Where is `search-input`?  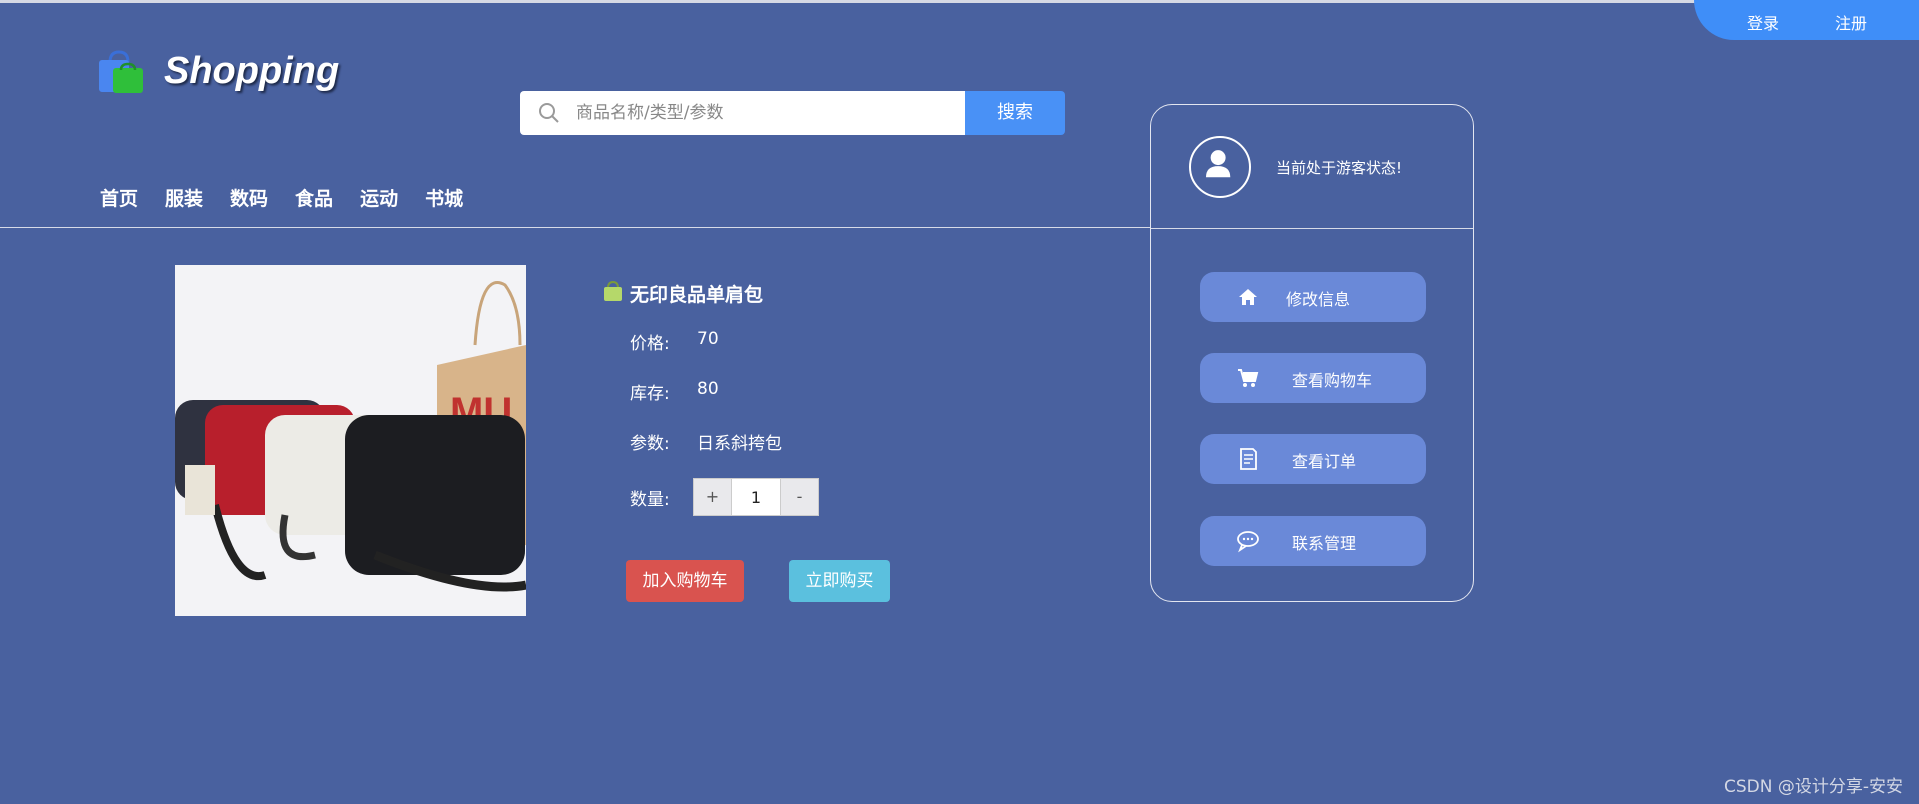
search-input is located at coordinates (766, 113).